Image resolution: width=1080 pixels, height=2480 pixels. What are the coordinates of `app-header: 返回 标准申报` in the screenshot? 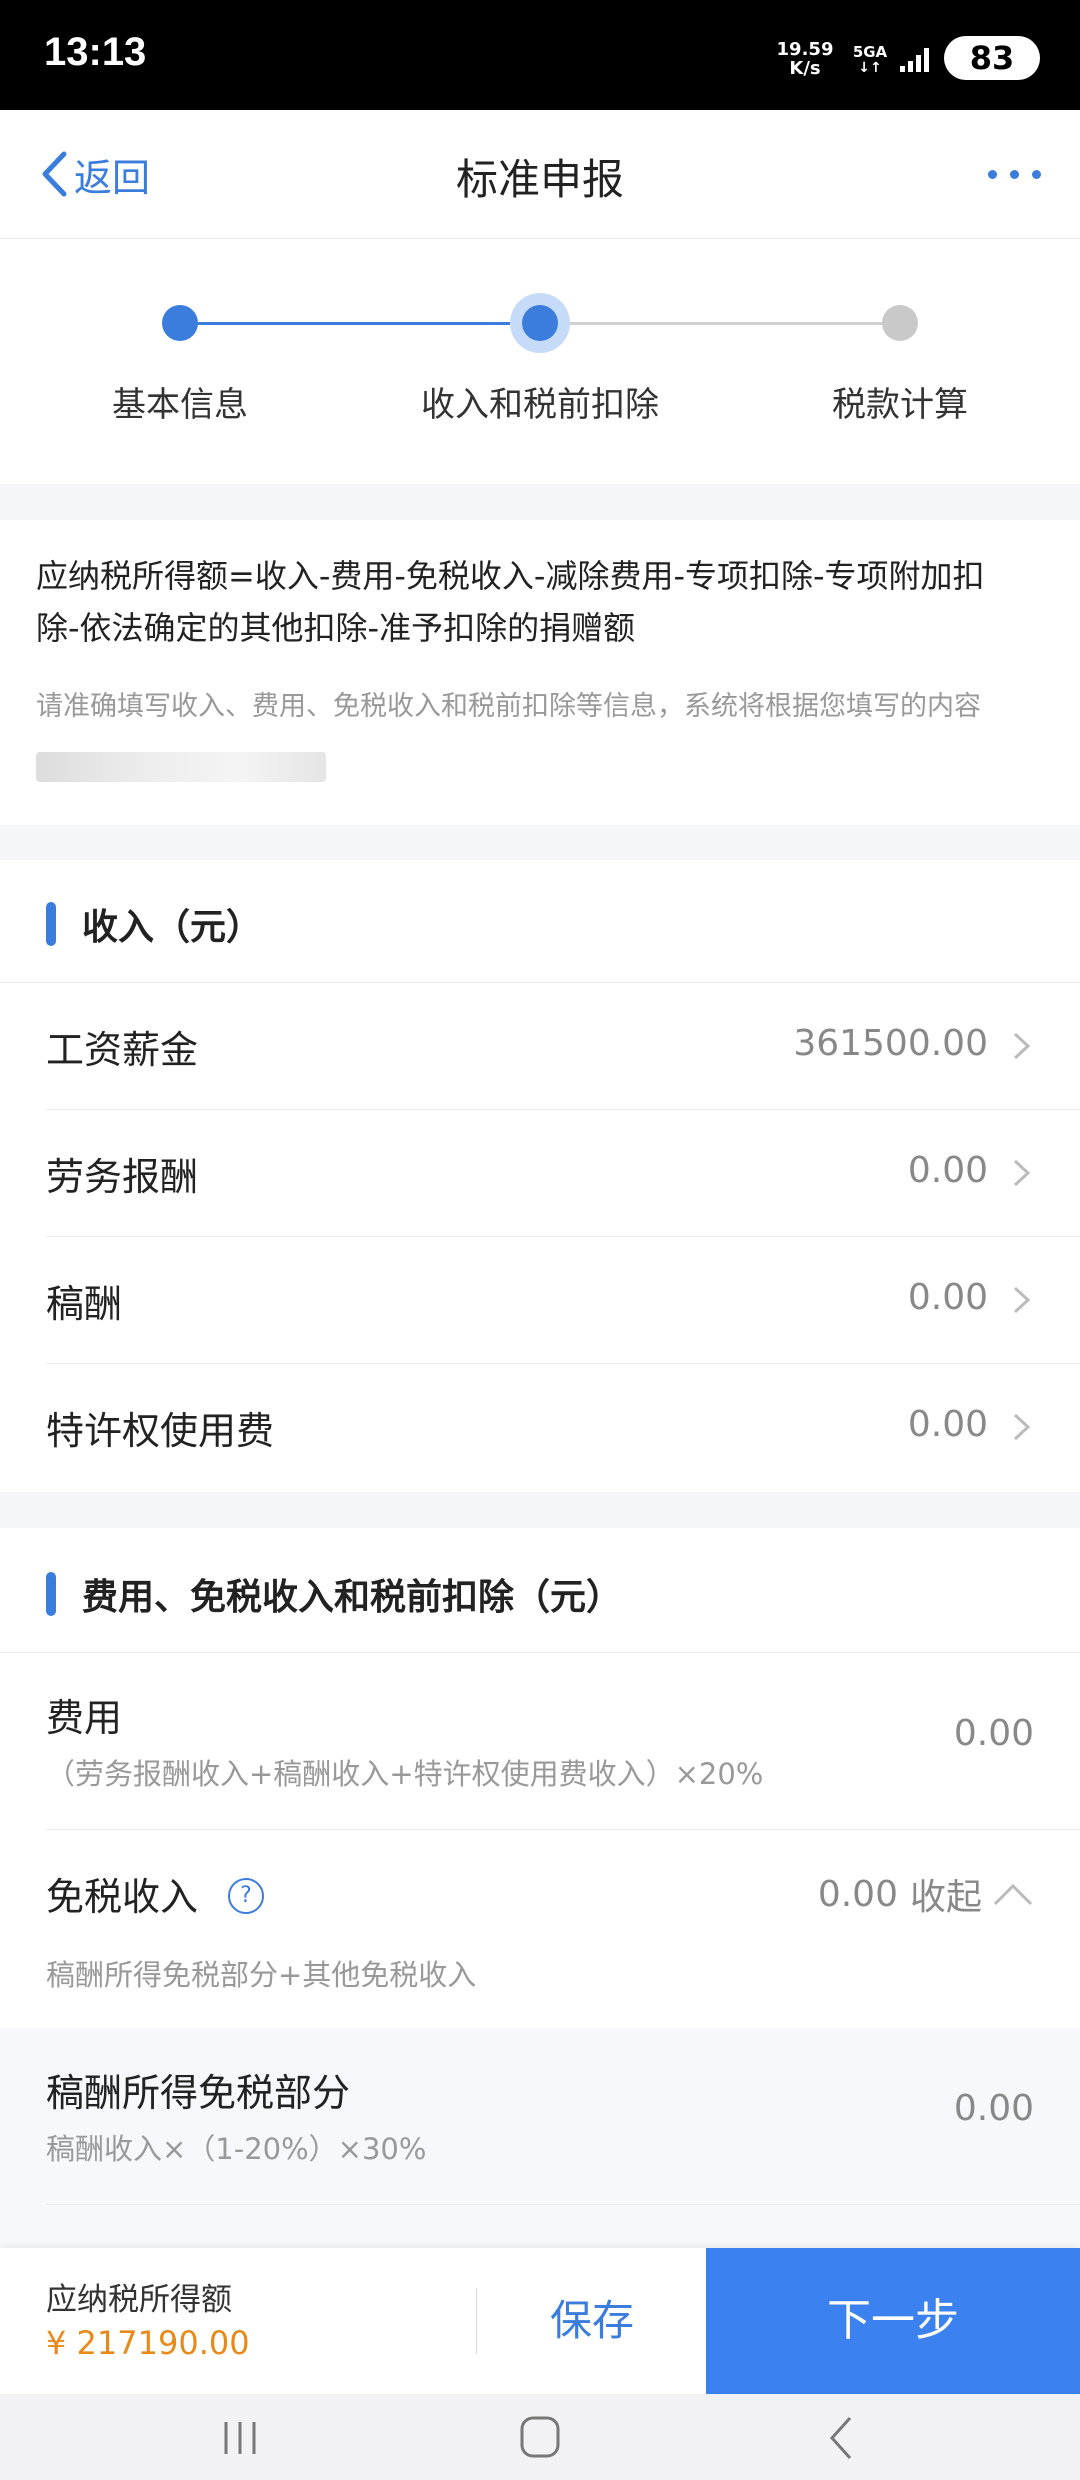 It's located at (540, 174).